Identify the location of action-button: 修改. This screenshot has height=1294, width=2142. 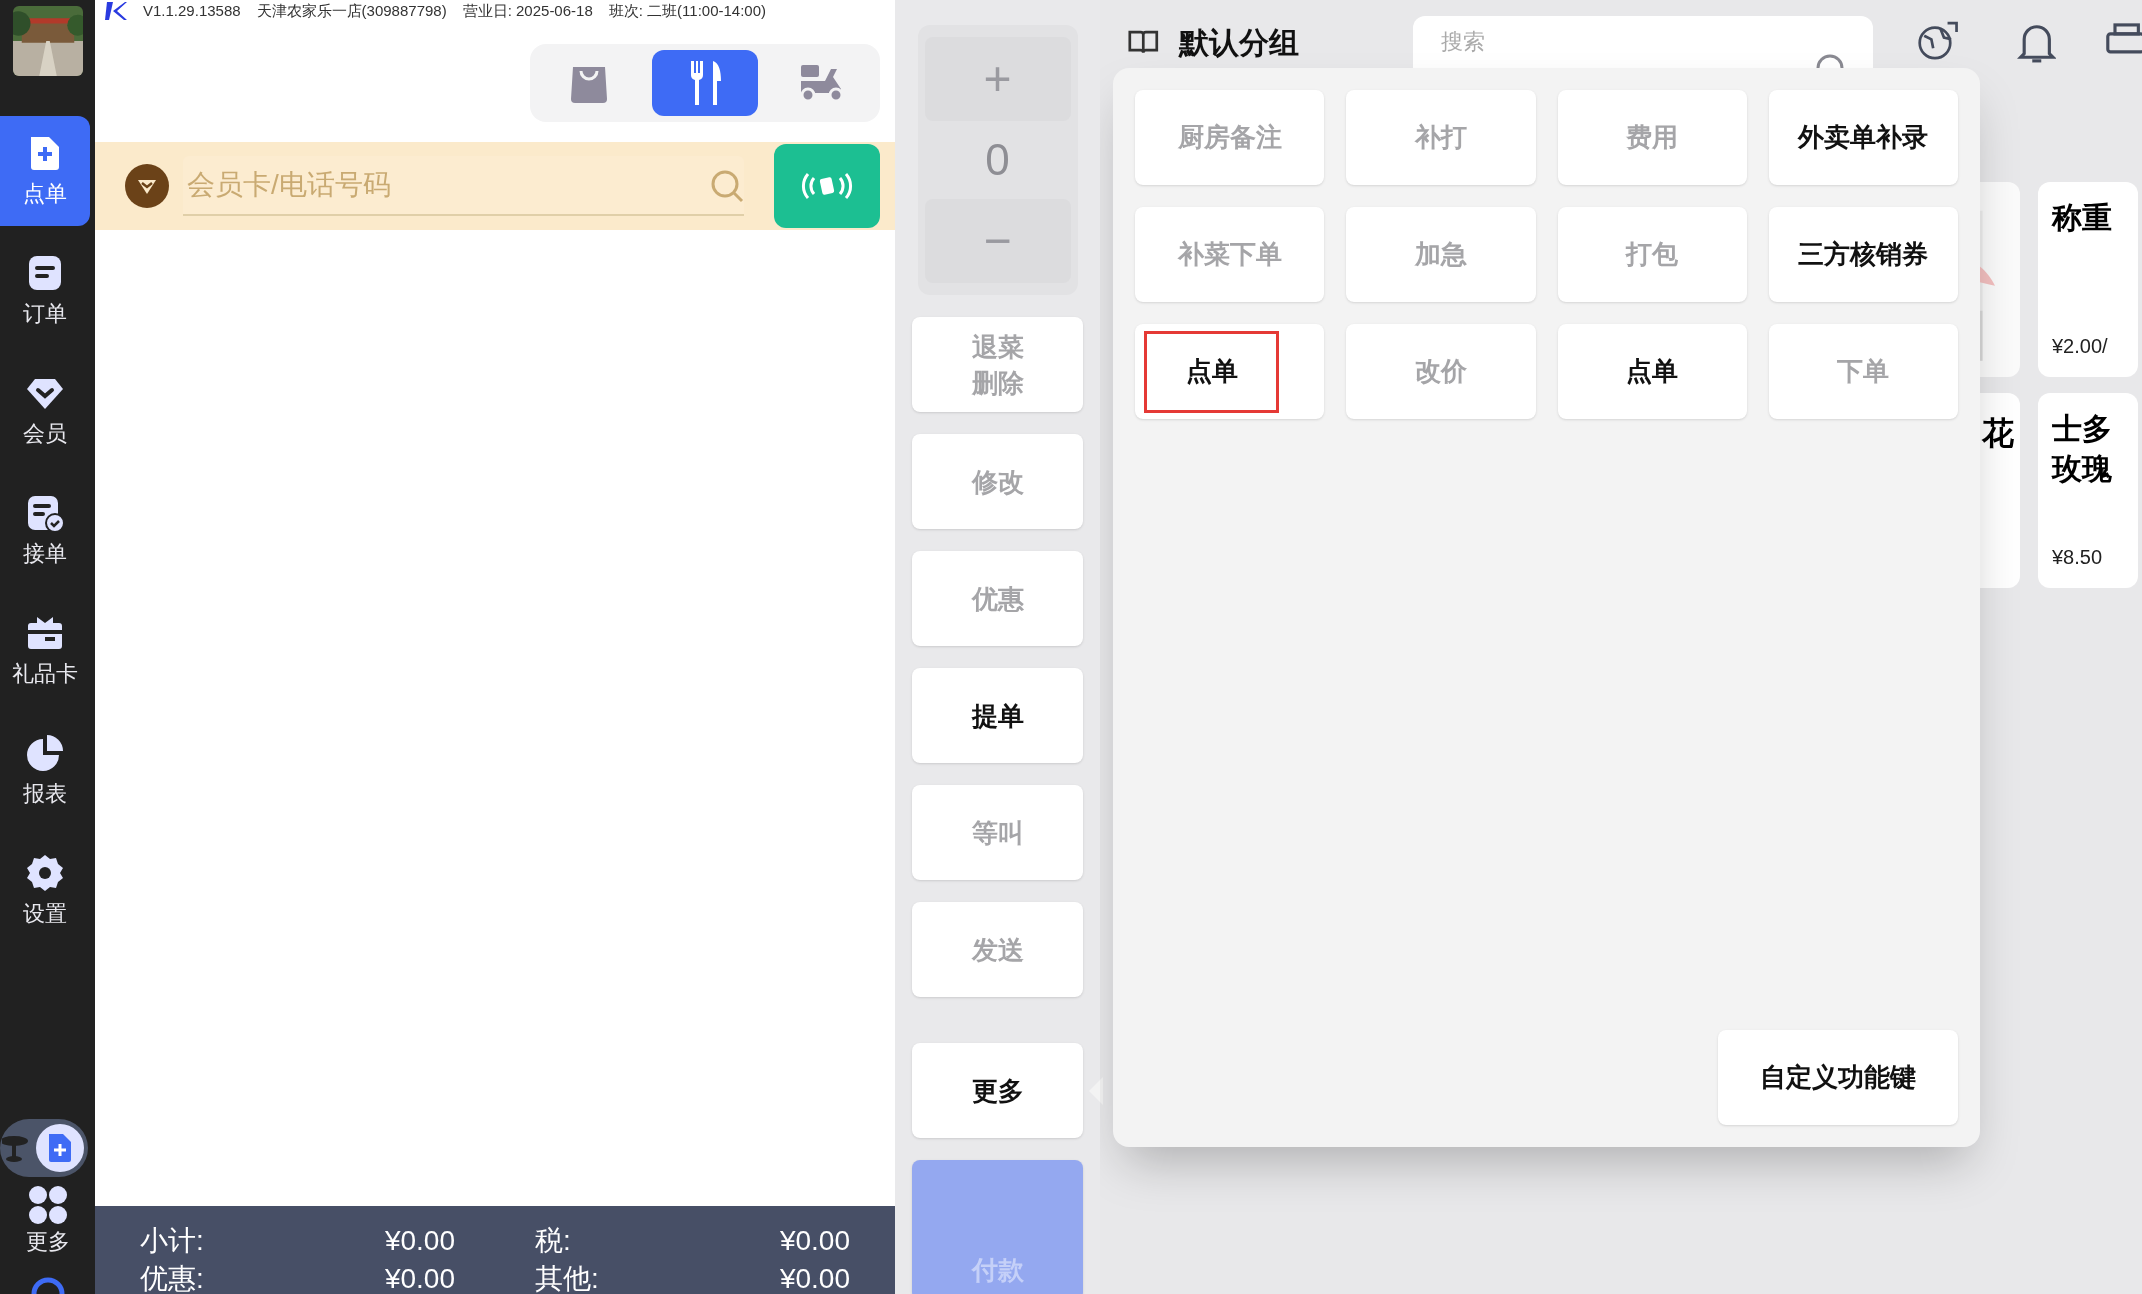
(997, 481).